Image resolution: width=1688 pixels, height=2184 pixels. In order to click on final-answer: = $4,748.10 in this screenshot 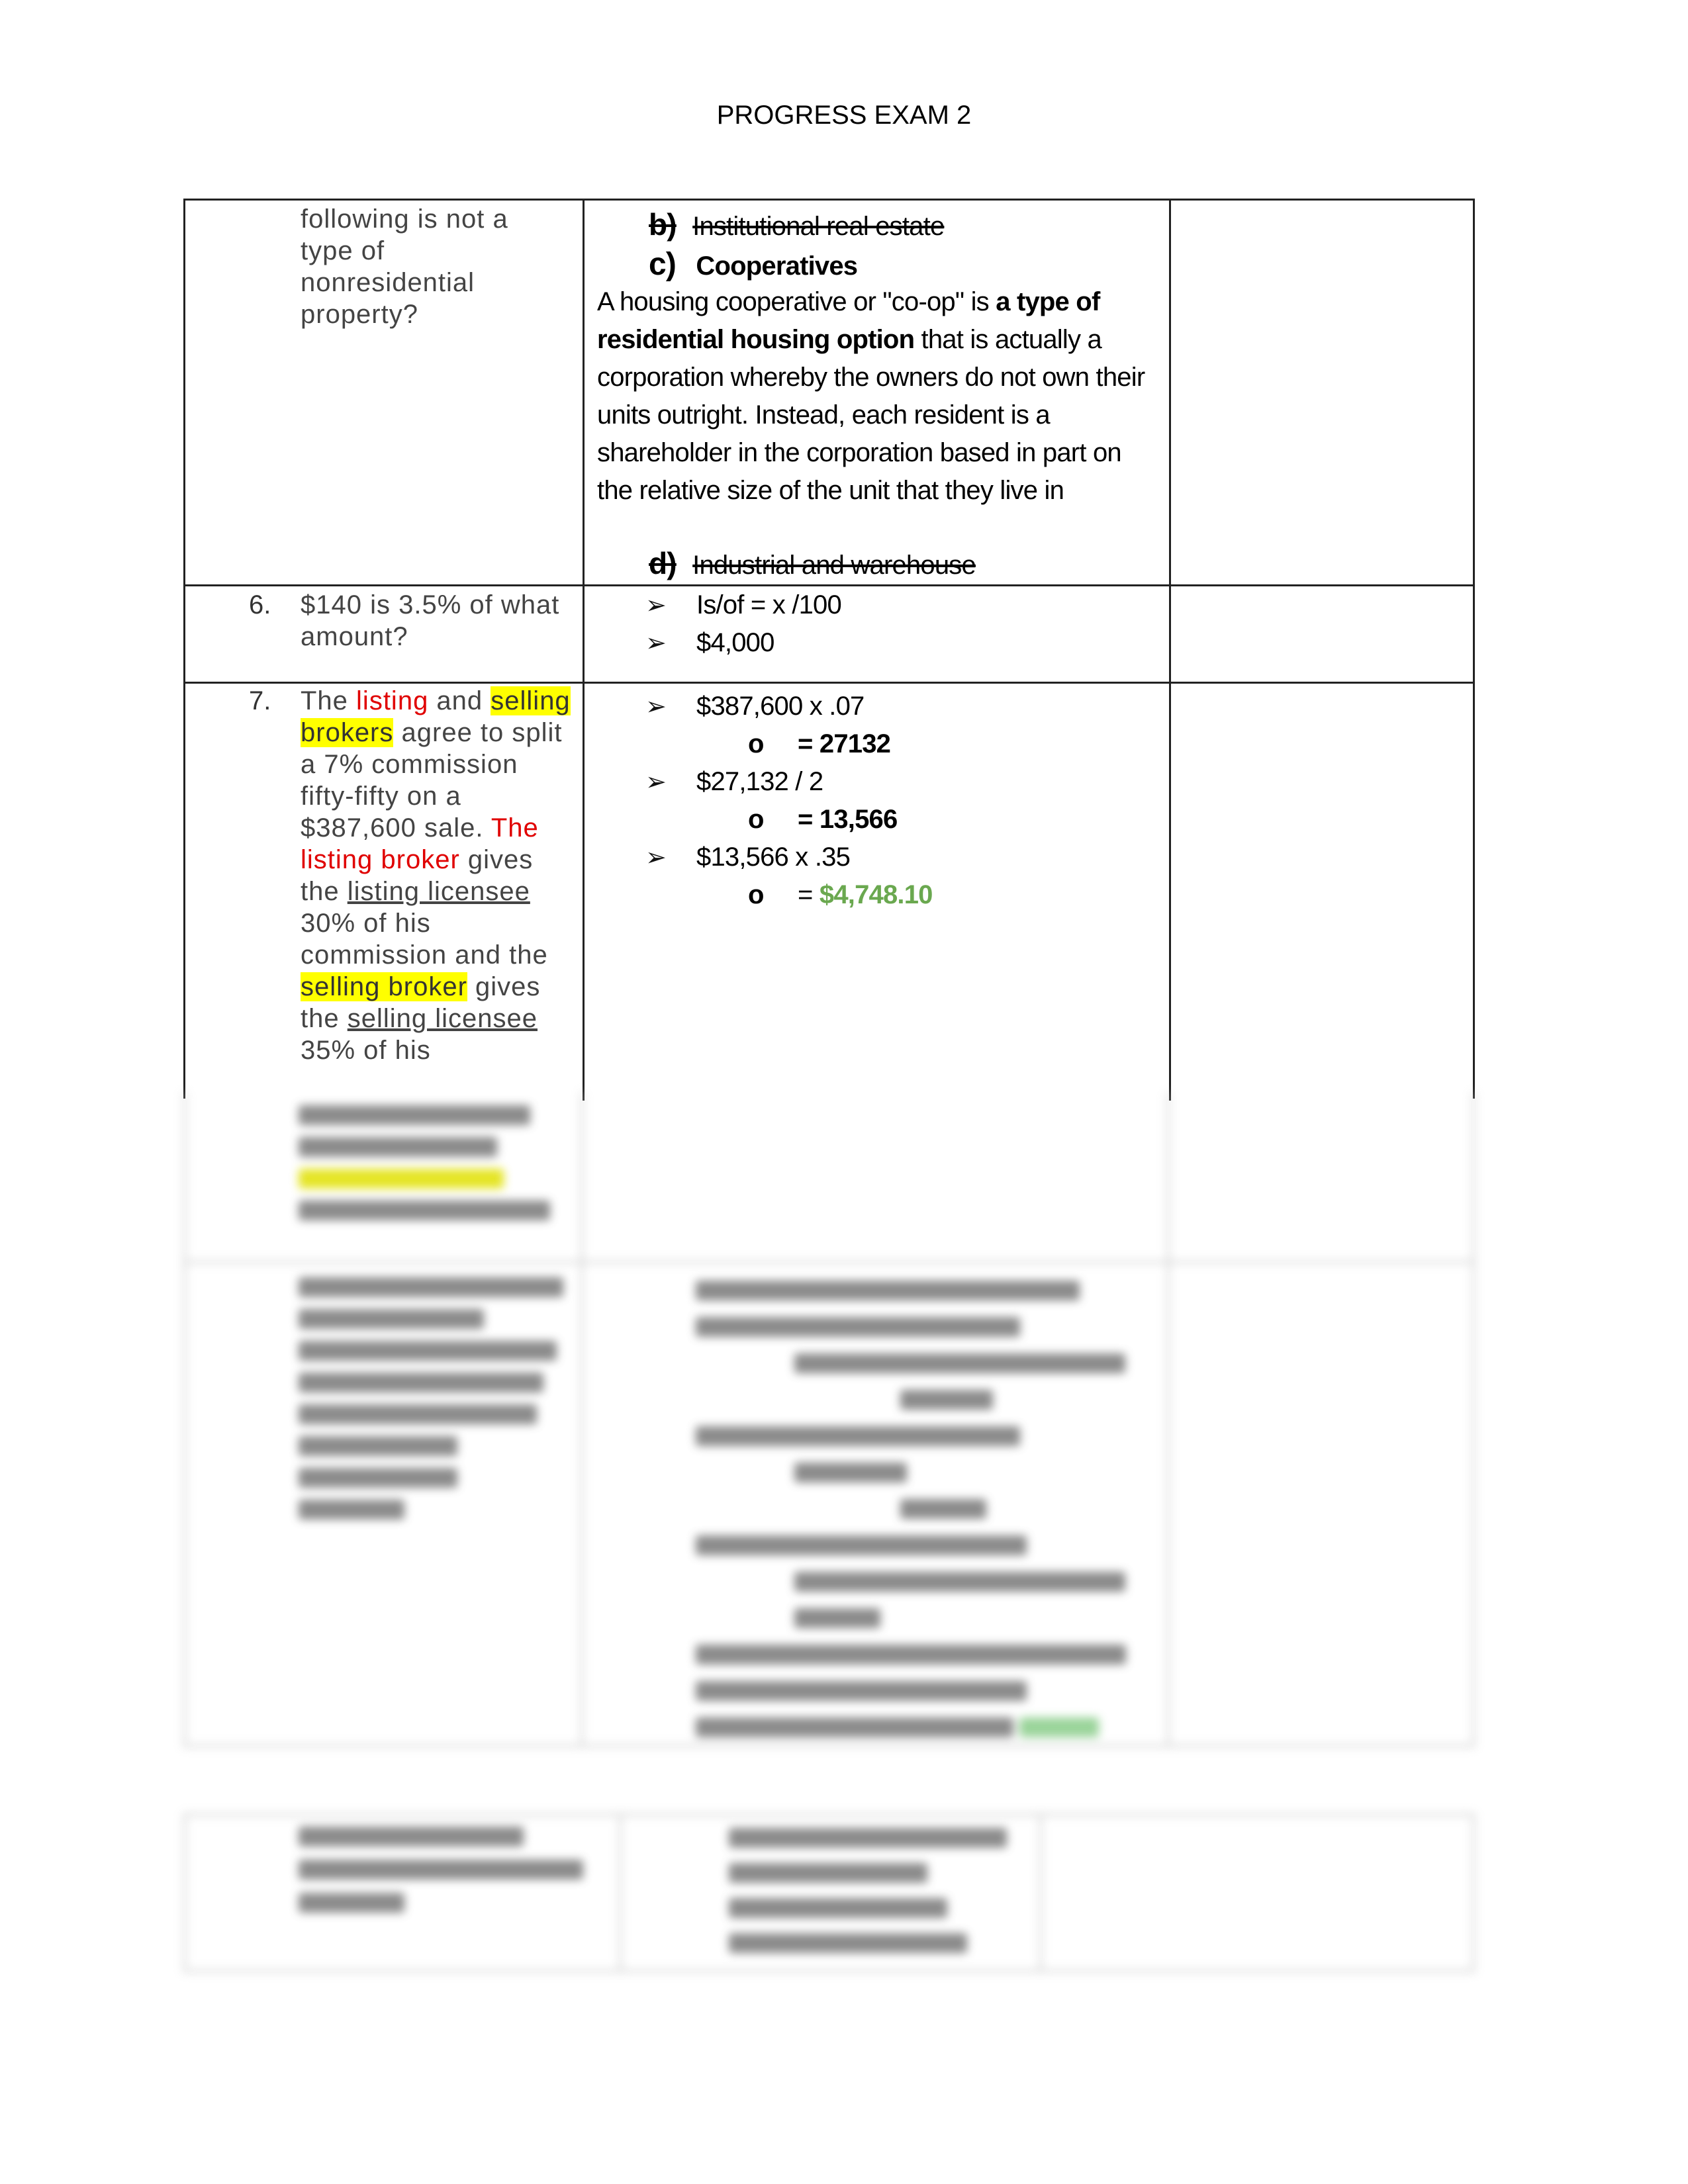, I will do `click(1079, 895)`.